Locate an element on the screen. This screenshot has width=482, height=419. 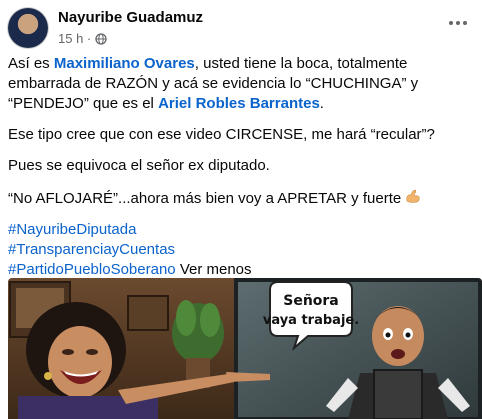
more-options-icon is located at coordinates (451, 23).